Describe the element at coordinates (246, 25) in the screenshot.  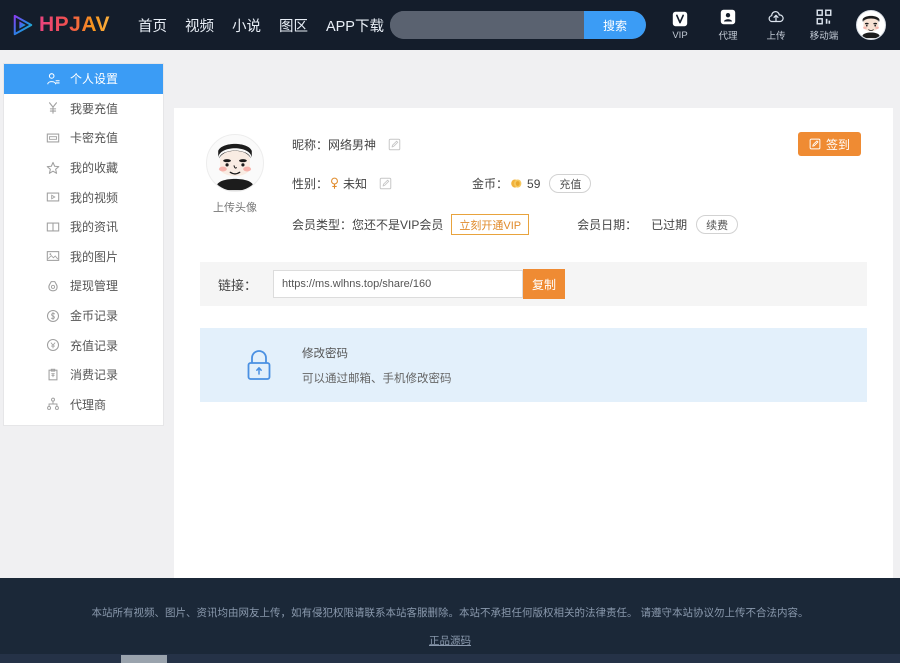
I see `nav-novel: 小说` at that location.